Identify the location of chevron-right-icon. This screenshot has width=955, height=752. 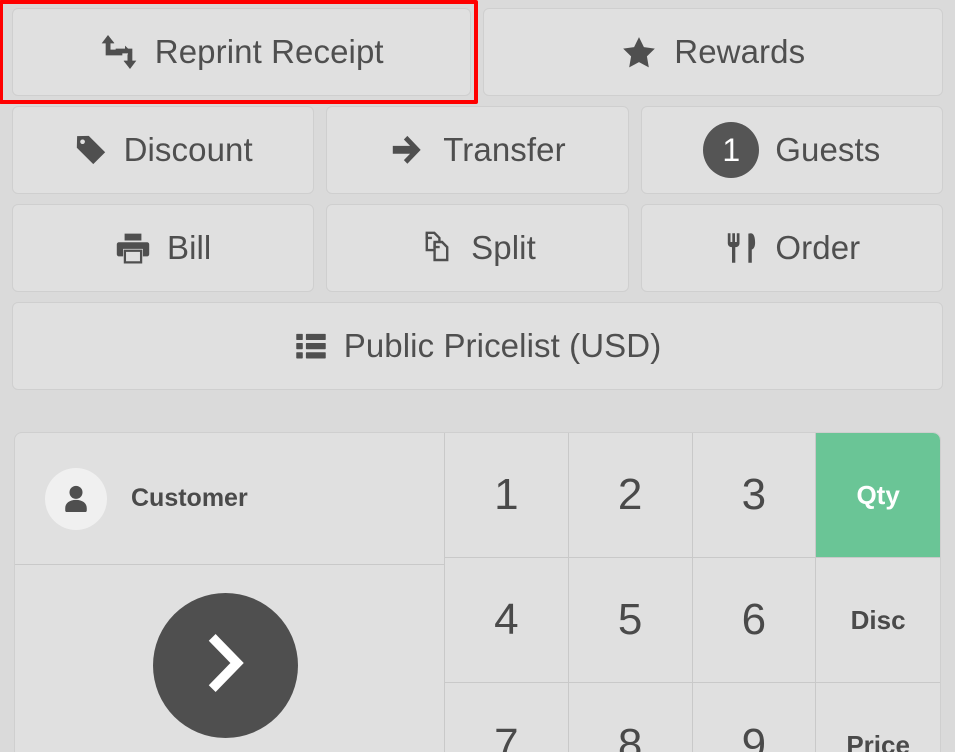
(226, 665).